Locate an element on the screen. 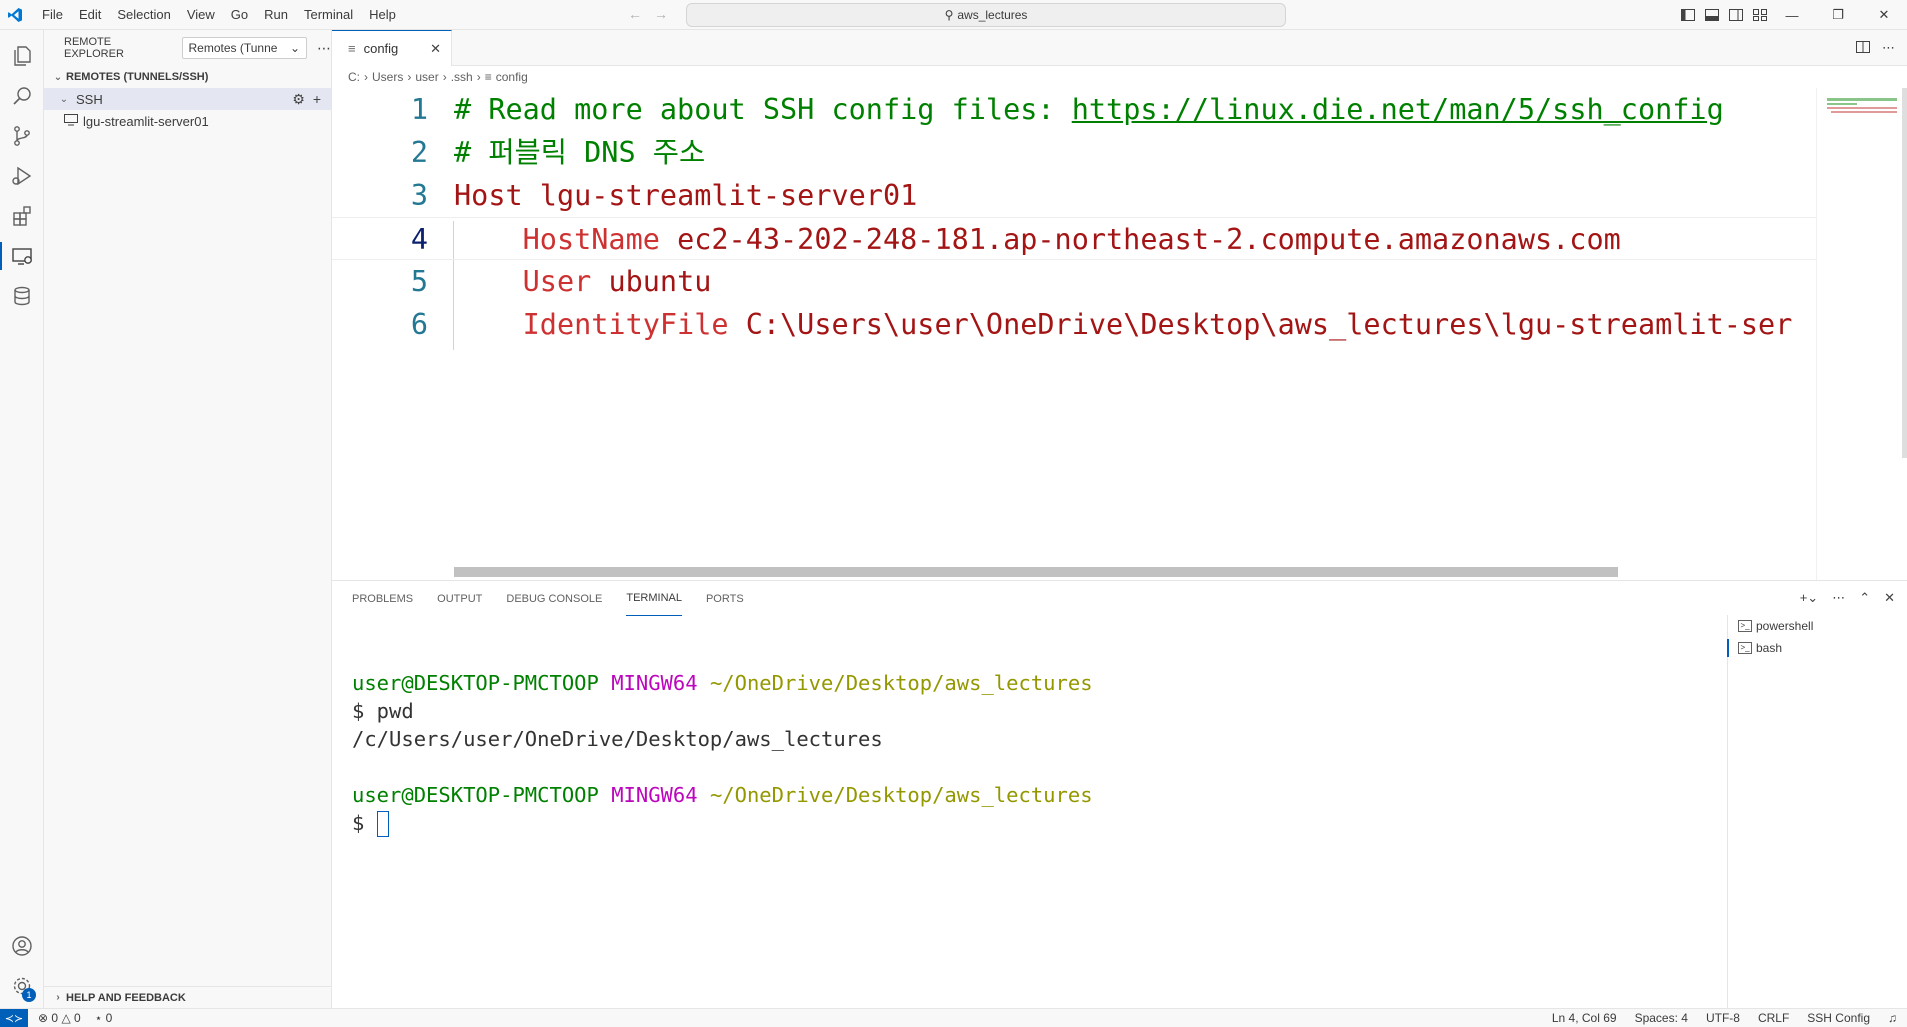 Image resolution: width=1907 pixels, height=1027 pixels. tab-problems: PROBLEMS is located at coordinates (382, 598).